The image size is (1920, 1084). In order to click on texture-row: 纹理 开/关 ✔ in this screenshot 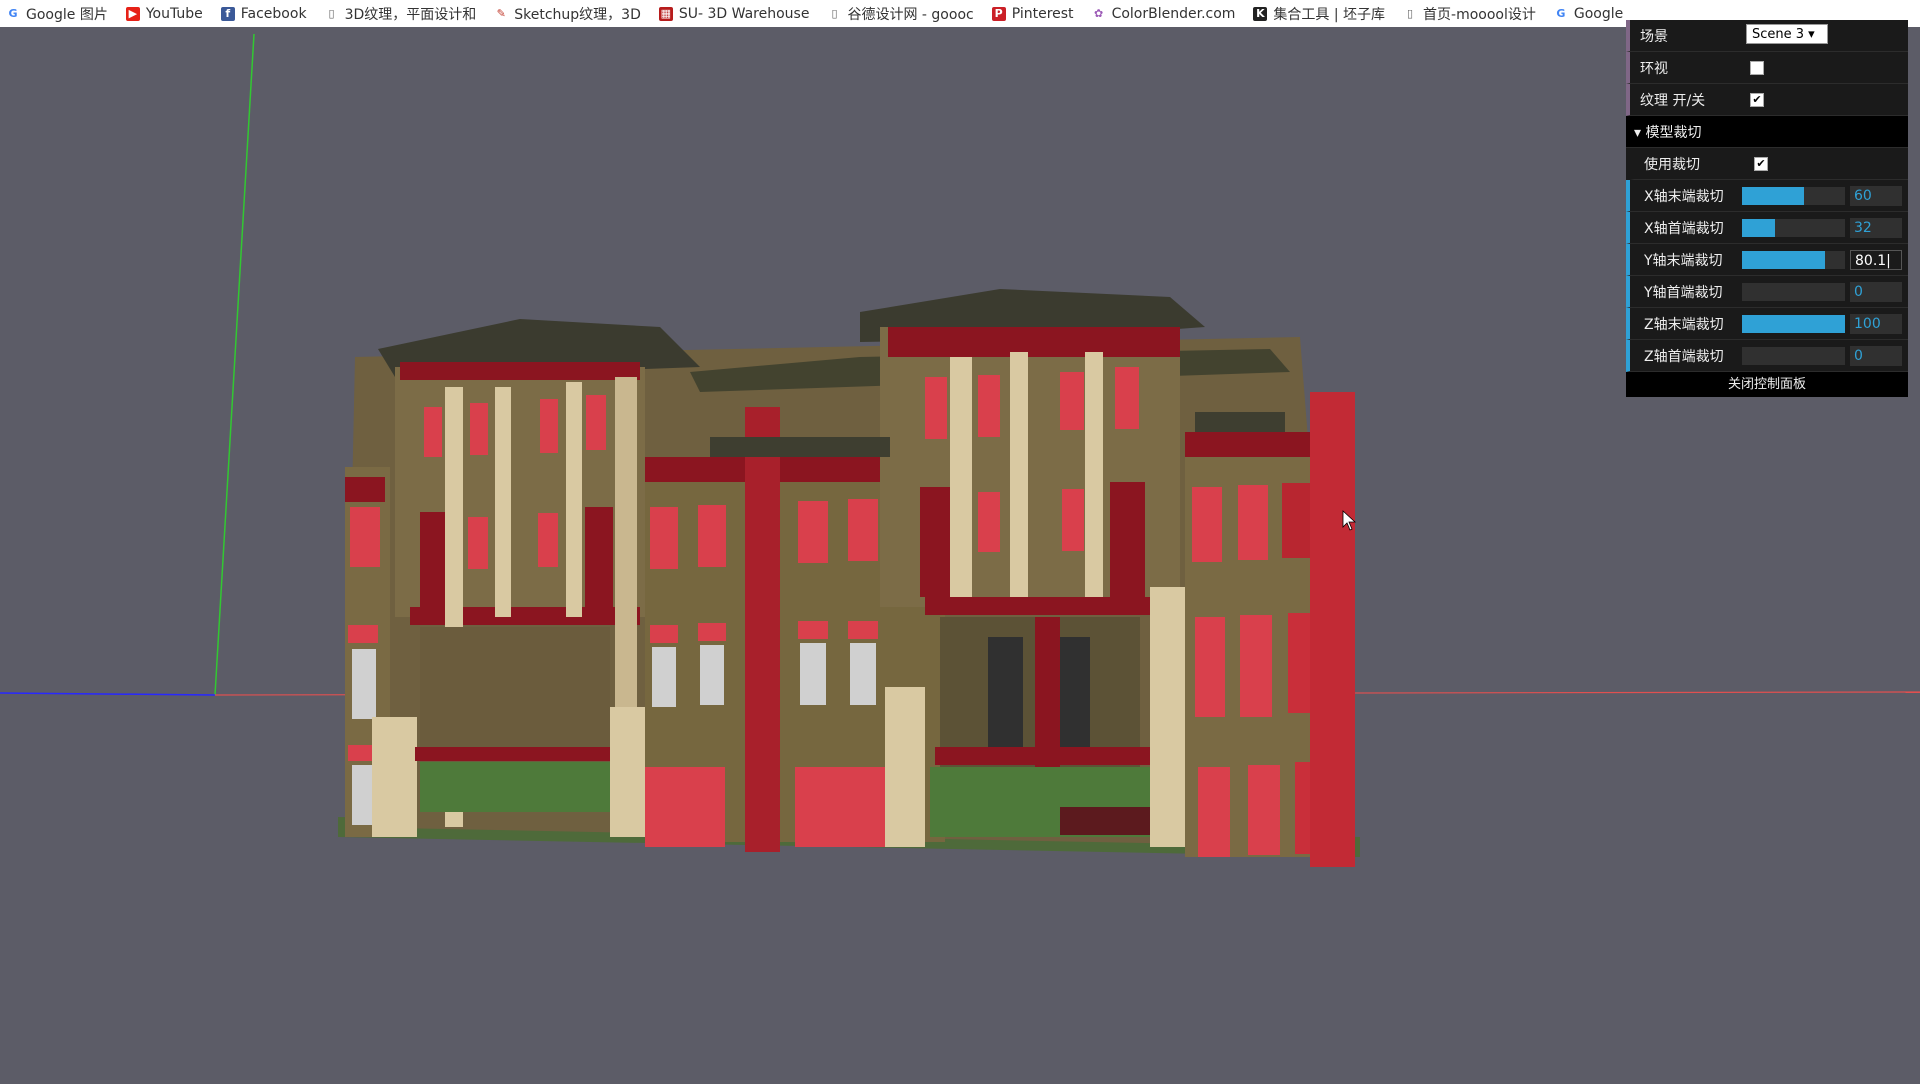, I will do `click(1767, 100)`.